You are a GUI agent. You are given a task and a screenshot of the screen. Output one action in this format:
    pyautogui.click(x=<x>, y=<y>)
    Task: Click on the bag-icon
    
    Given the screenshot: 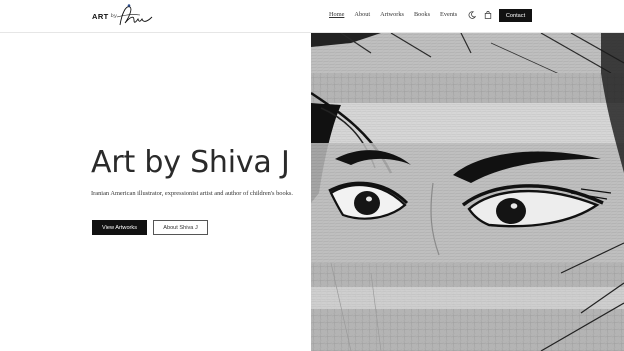 What is the action you would take?
    pyautogui.click(x=488, y=15)
    